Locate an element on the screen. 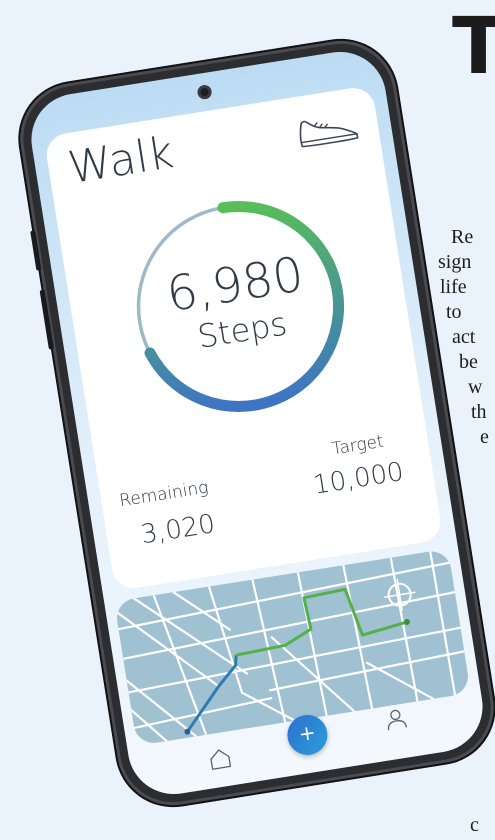 This screenshot has height=840, width=495. article-line: w is located at coordinates (475, 387).